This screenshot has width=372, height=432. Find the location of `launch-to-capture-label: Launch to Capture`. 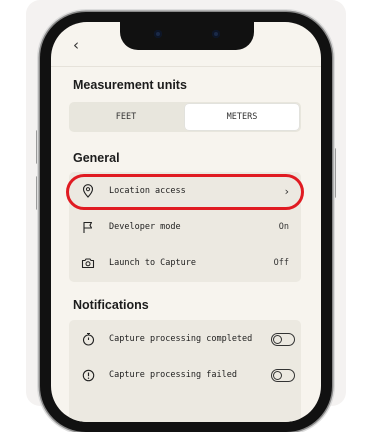

launch-to-capture-label: Launch to Capture is located at coordinates (152, 263).